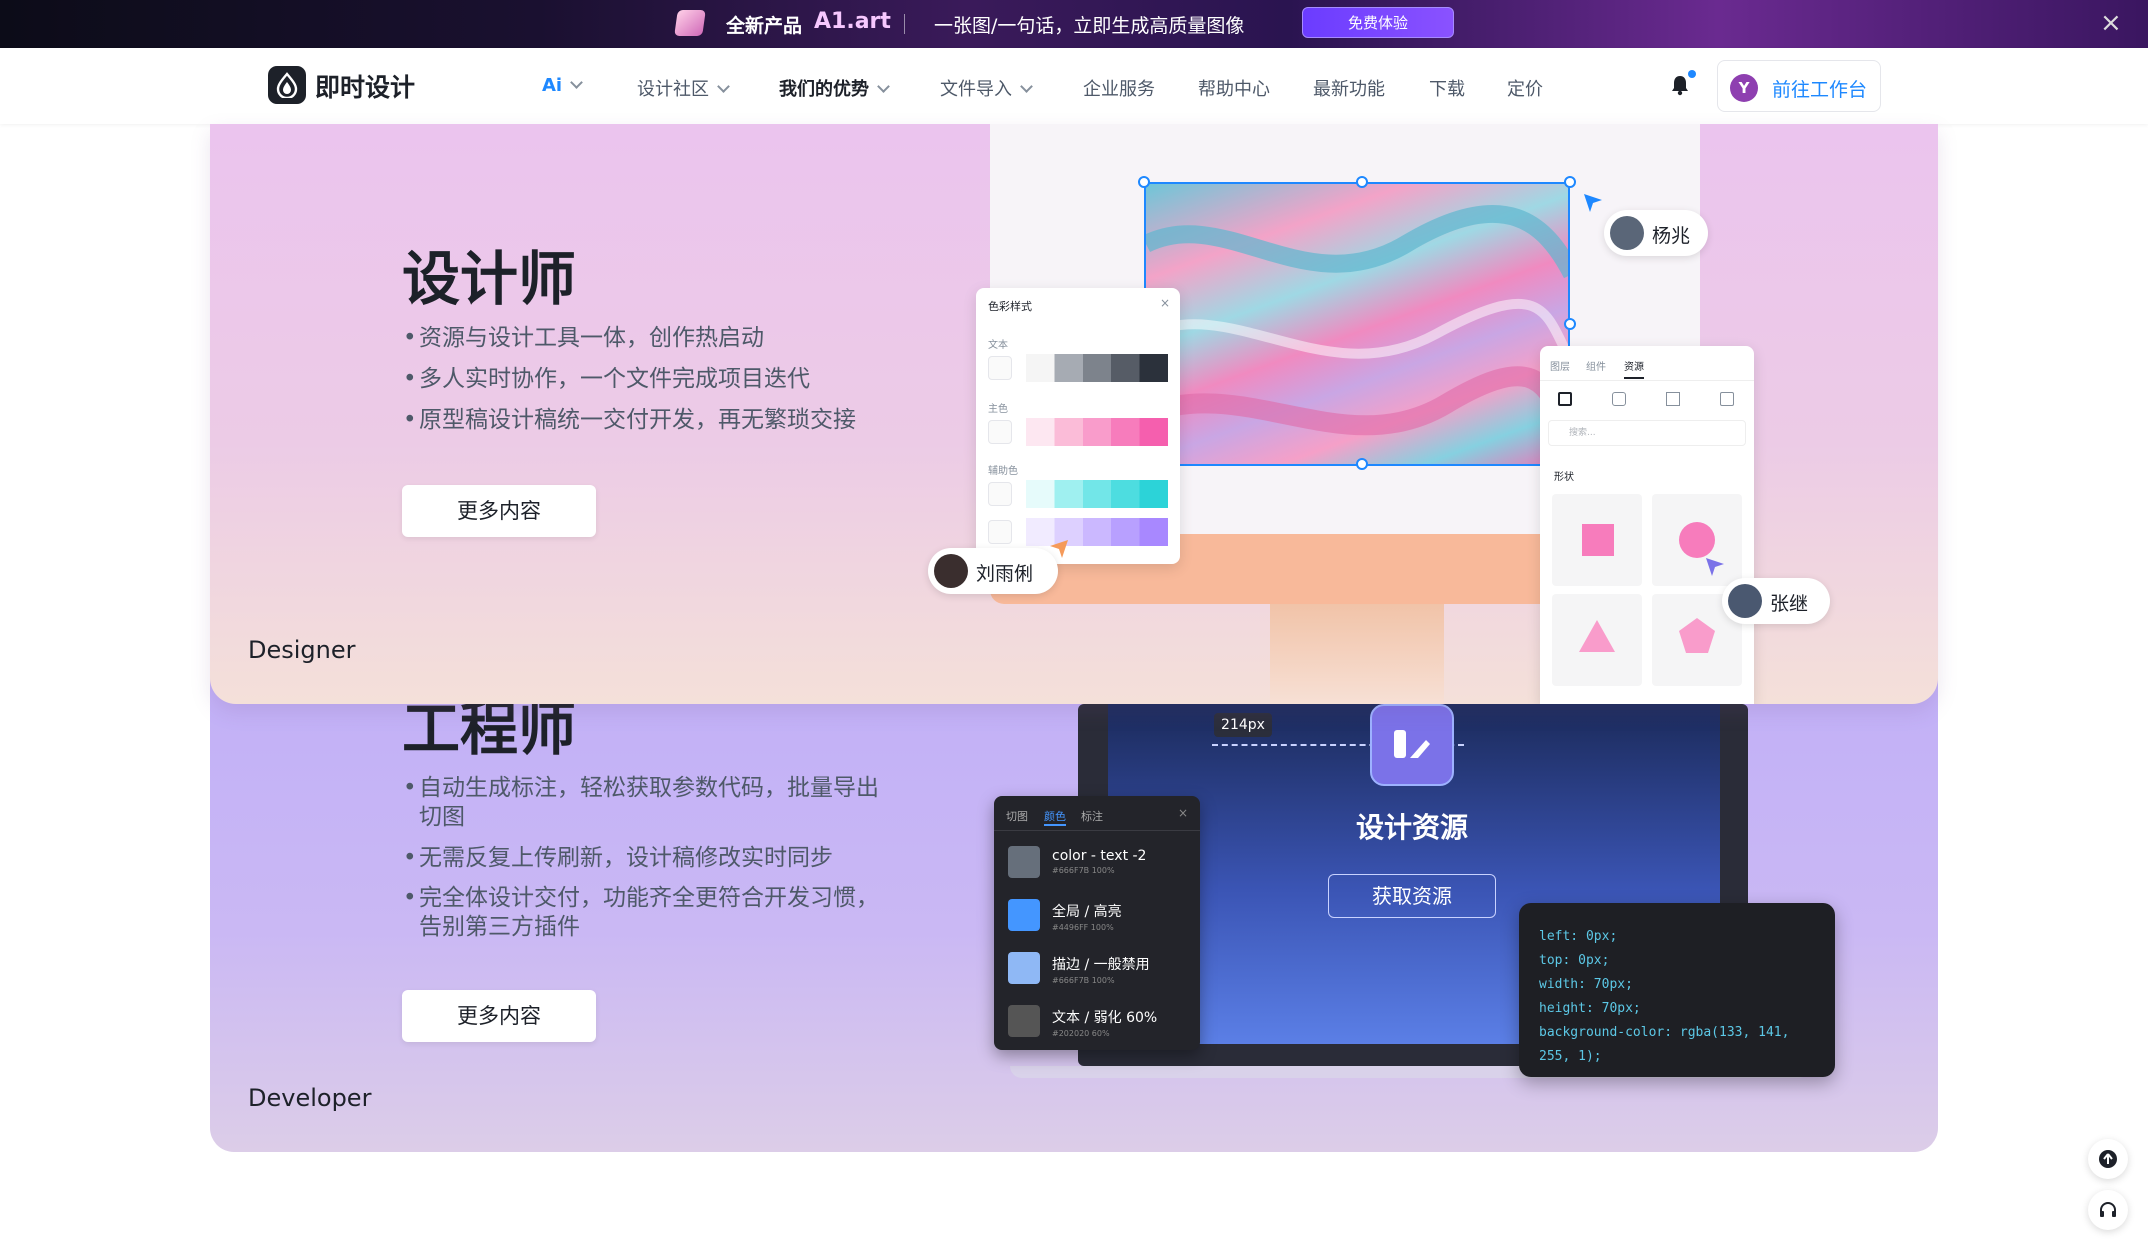 The width and height of the screenshot is (2148, 1251). I want to click on code-line: top: 0px;, so click(1574, 960).